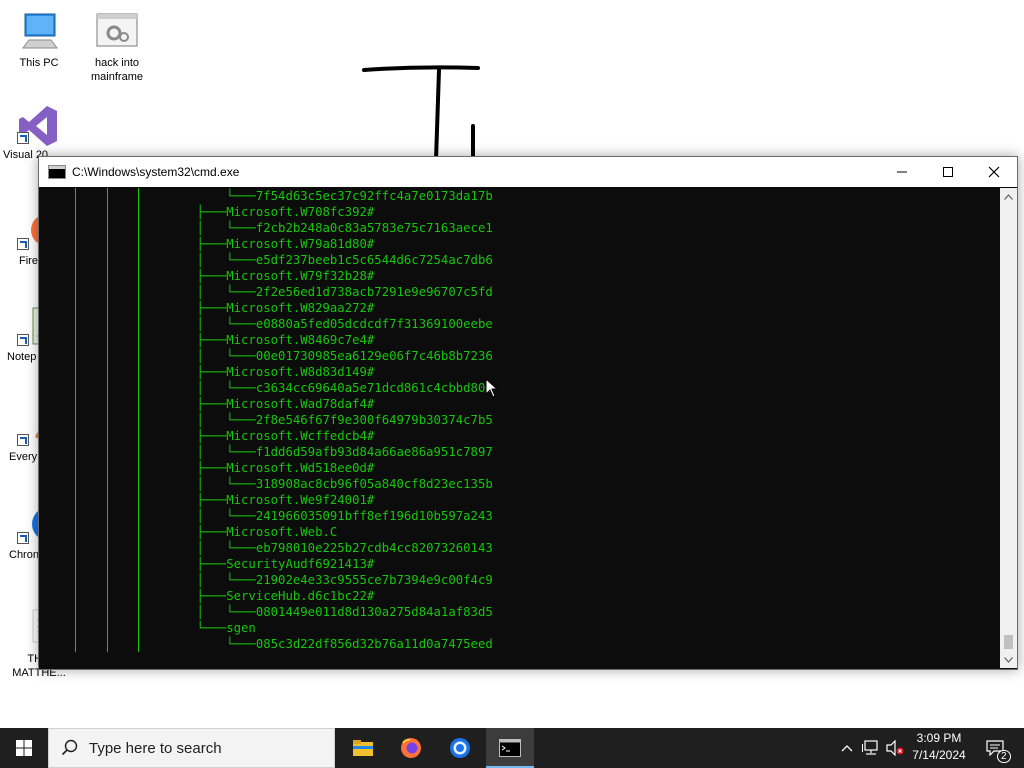  Describe the element at coordinates (39, 63) in the screenshot. I see `desktop-icon-label: This PC` at that location.